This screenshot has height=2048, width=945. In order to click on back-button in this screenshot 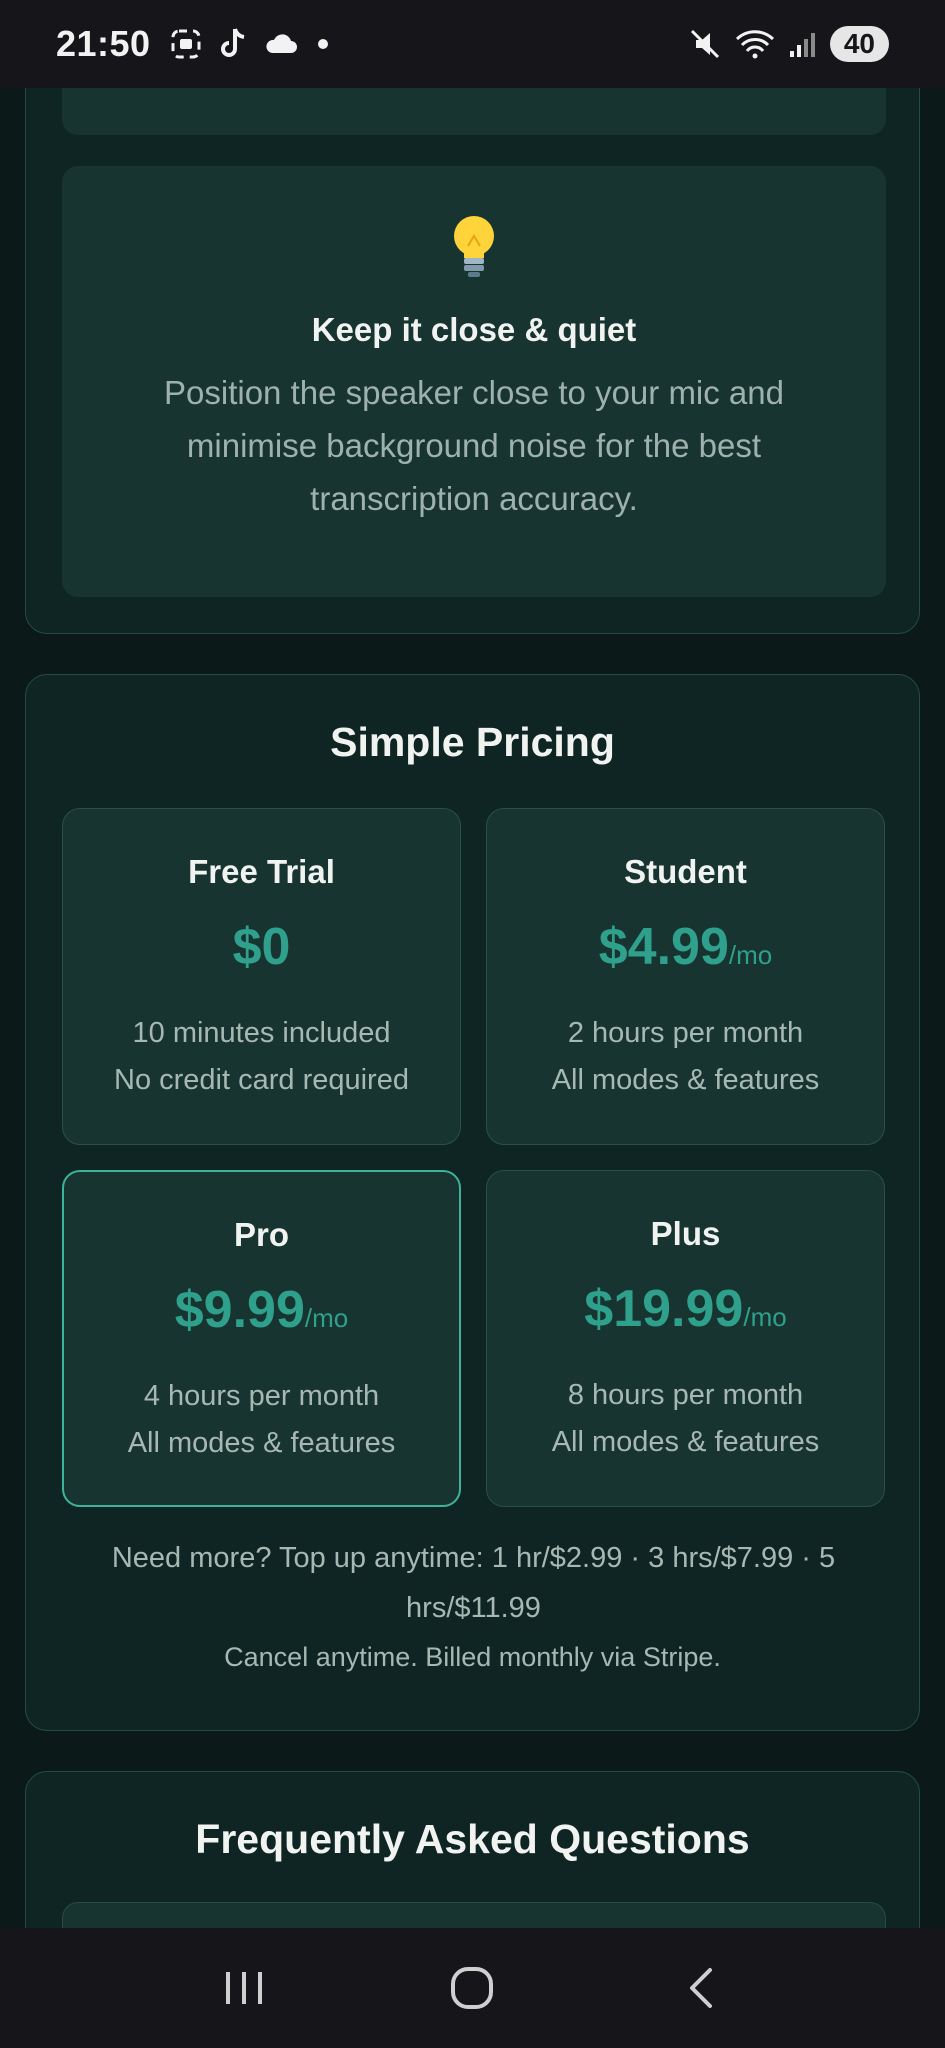, I will do `click(701, 1988)`.